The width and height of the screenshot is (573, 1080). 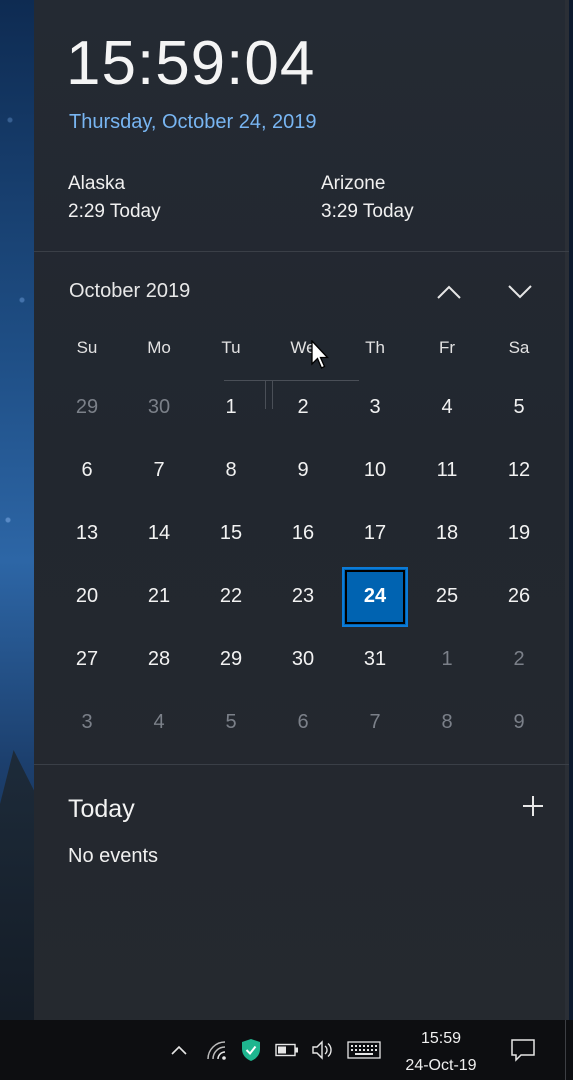 What do you see at coordinates (231, 347) in the screenshot?
I see `weekday-label: Tu` at bounding box center [231, 347].